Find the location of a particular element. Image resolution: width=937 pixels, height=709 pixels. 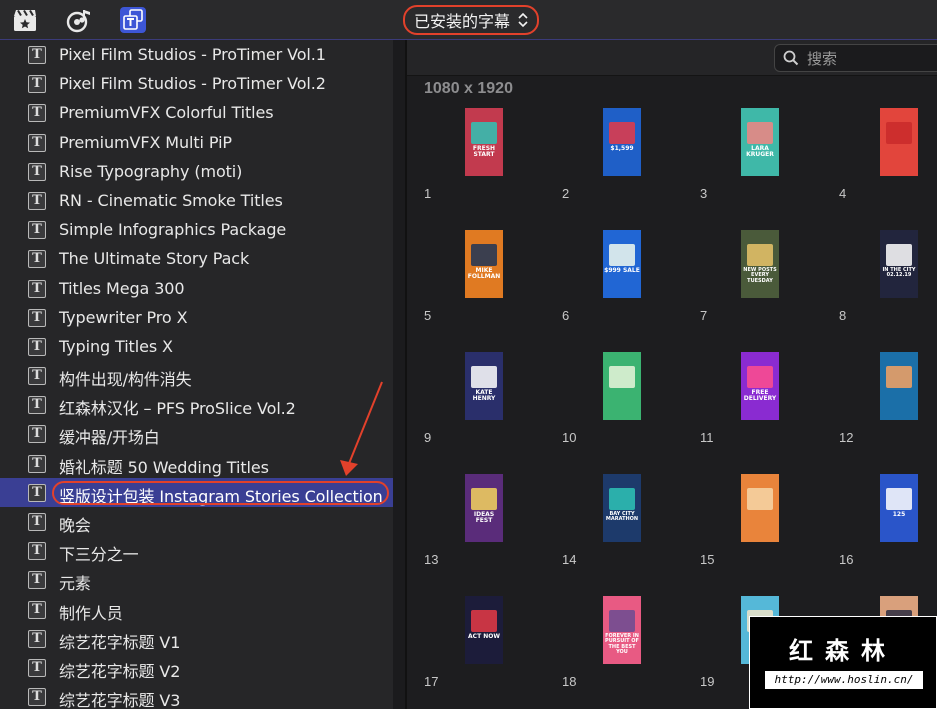

sidebar-item: T Rise Typography (moti) is located at coordinates (196, 171).